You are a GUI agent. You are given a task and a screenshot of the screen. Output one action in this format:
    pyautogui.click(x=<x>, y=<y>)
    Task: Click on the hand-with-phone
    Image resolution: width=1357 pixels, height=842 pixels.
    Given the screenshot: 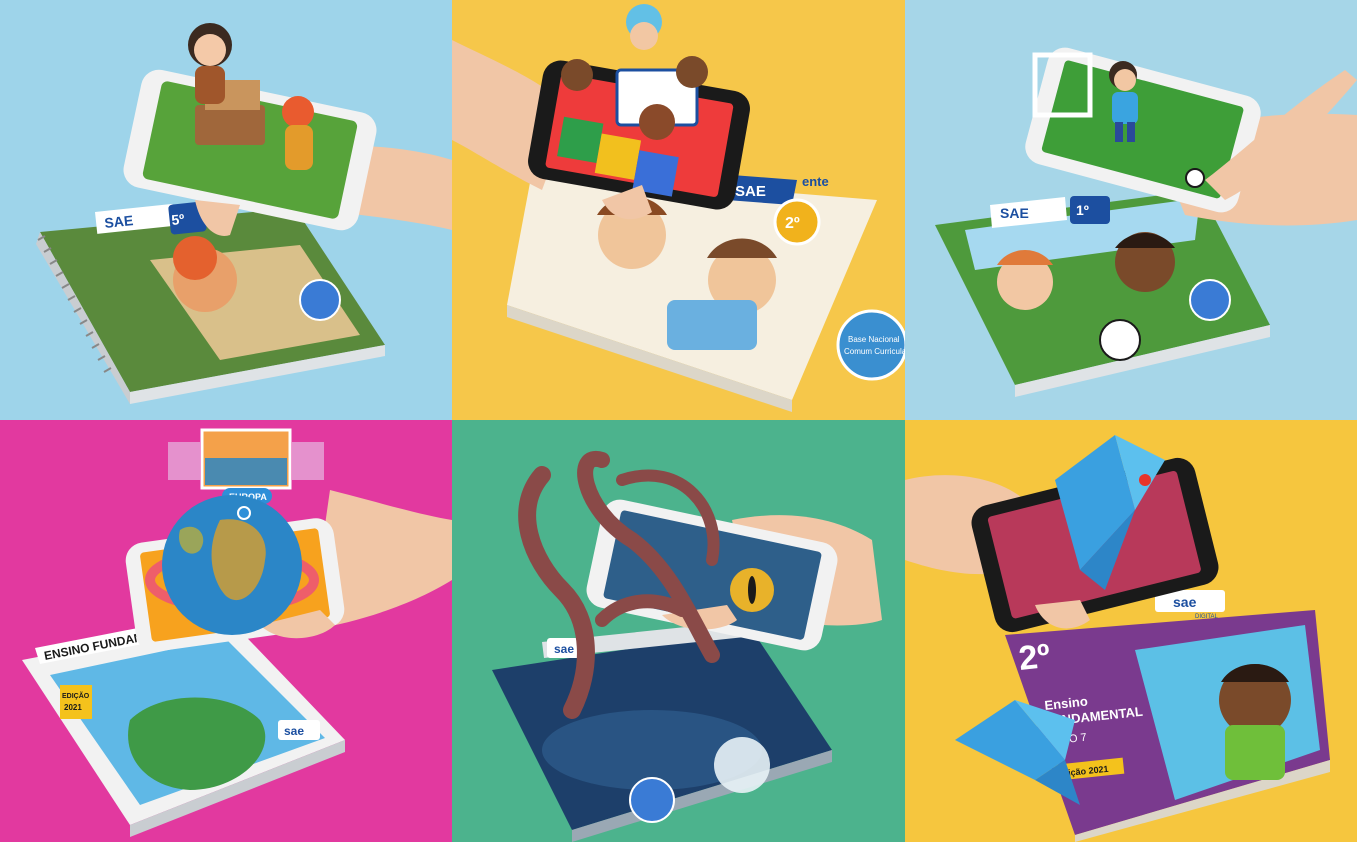 What is the action you would take?
    pyautogui.click(x=734, y=575)
    